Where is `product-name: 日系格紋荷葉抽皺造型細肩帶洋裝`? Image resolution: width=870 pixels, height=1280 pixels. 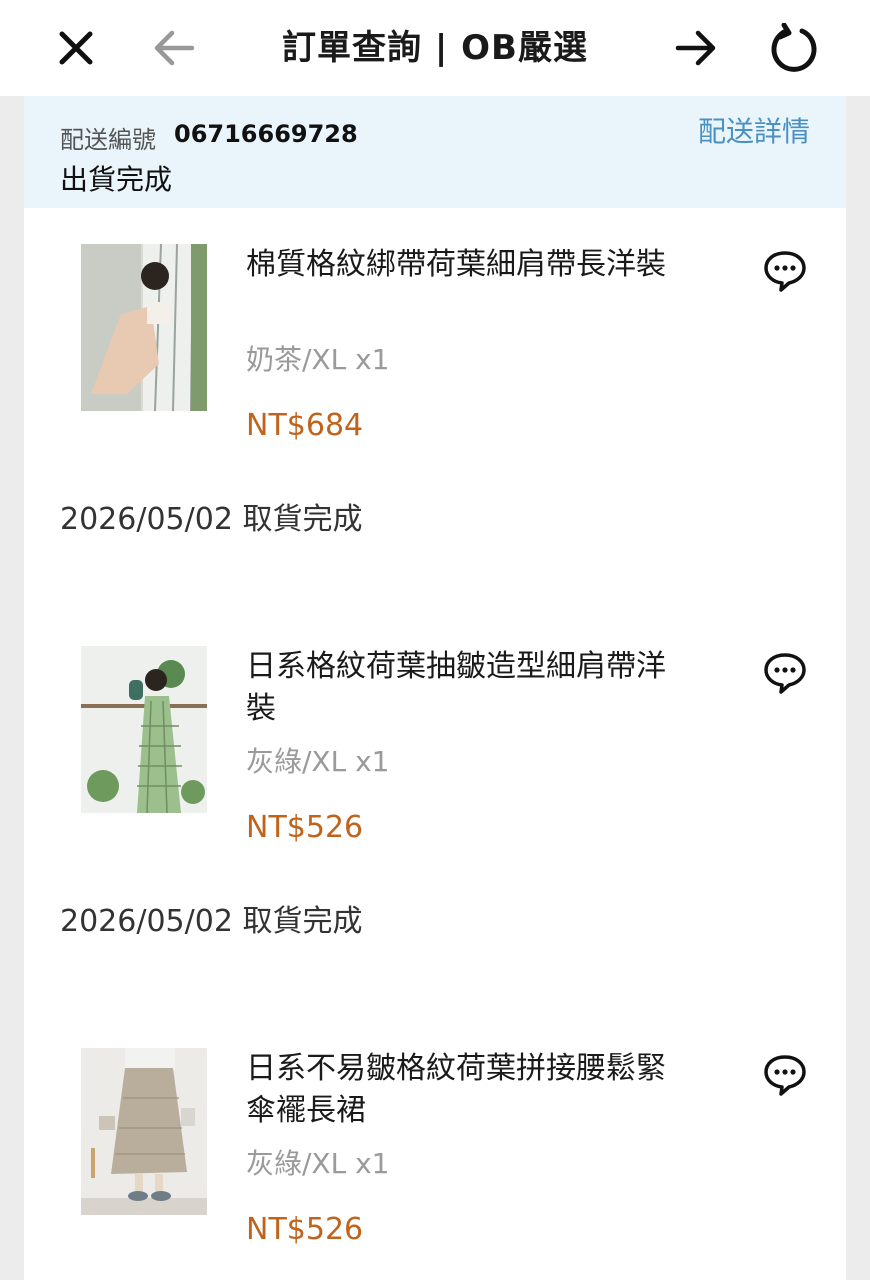
product-name: 日系格紋荷葉抽皺造型細肩帶洋裝 is located at coordinates (456, 688).